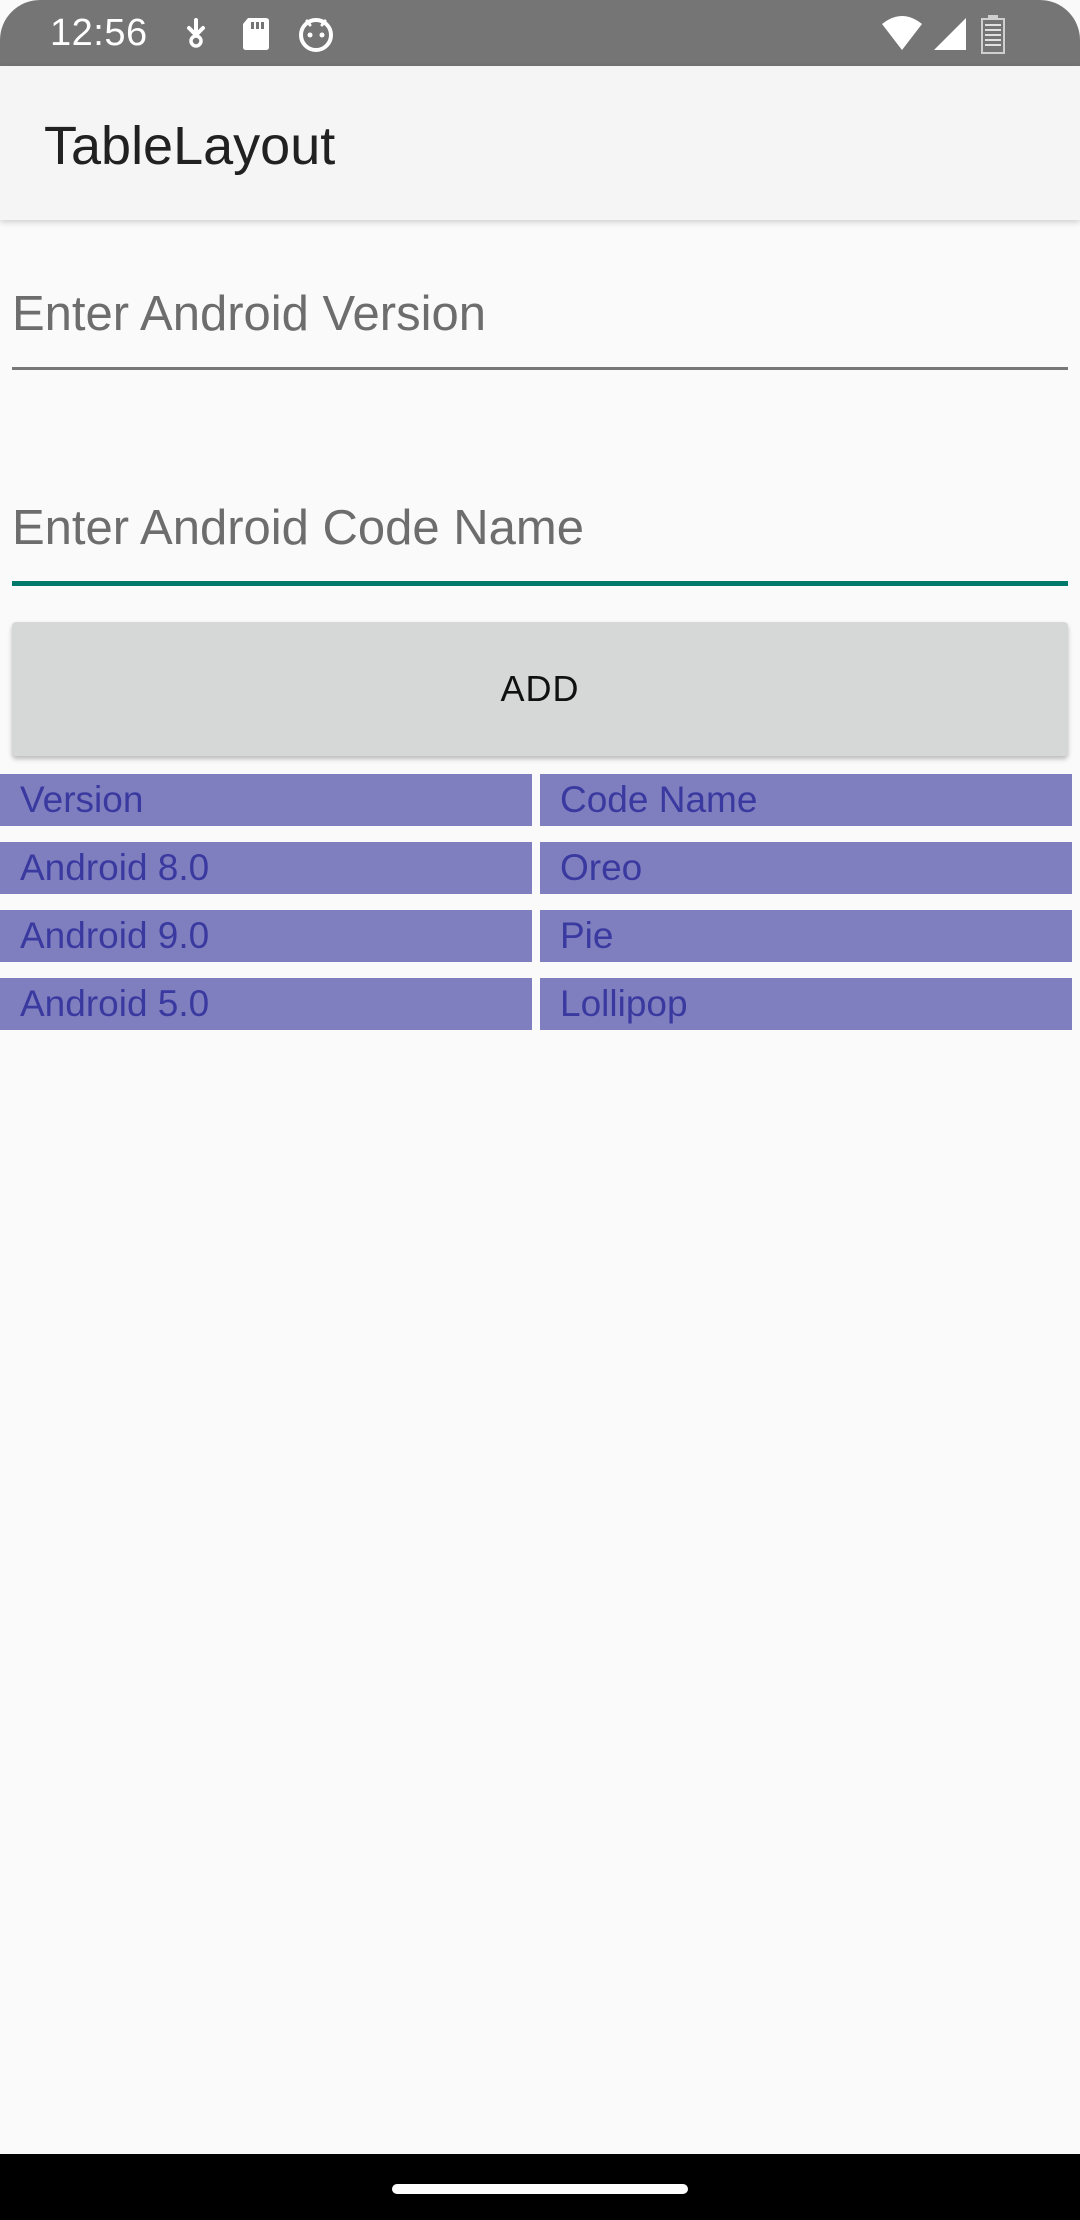 The image size is (1080, 2220). Describe the element at coordinates (266, 936) in the screenshot. I see `table-cell-version: Android 9.0` at that location.